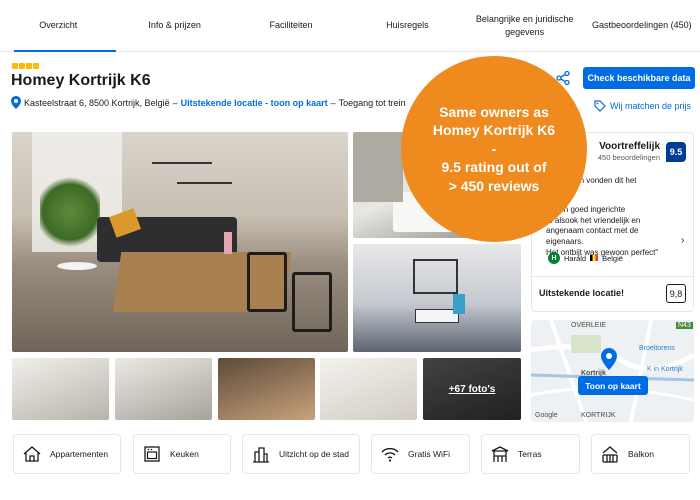 This screenshot has height=500, width=700. I want to click on more-photos-thumbnail: +67 foto's, so click(472, 389).